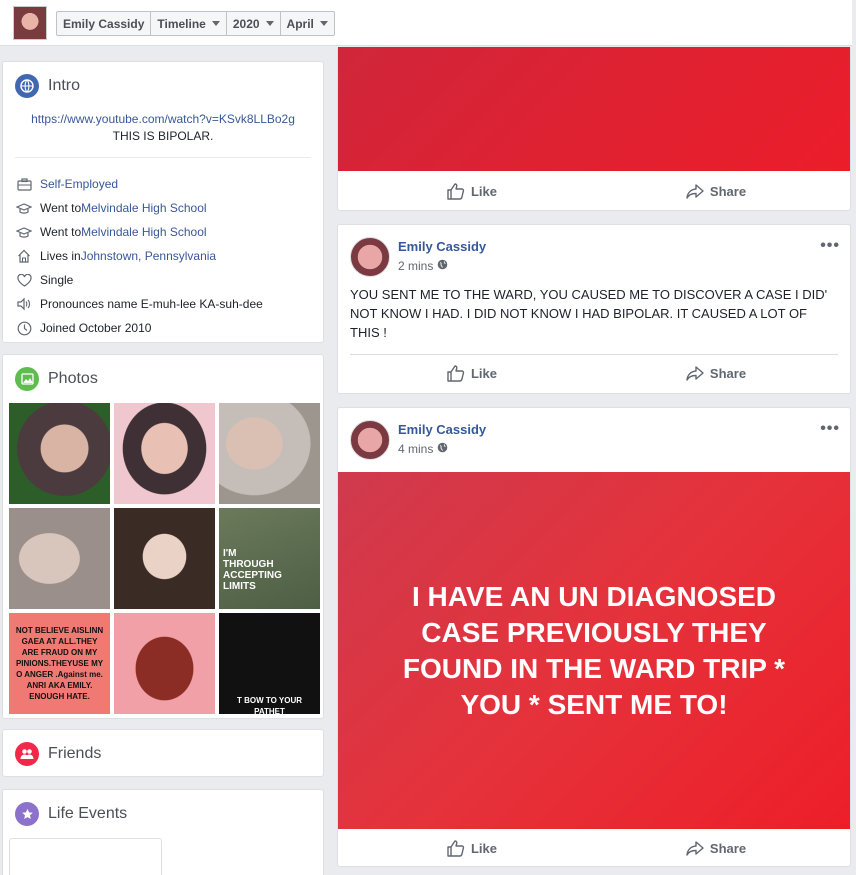 The image size is (856, 875). I want to click on intro-item-relationship: Single, so click(163, 280).